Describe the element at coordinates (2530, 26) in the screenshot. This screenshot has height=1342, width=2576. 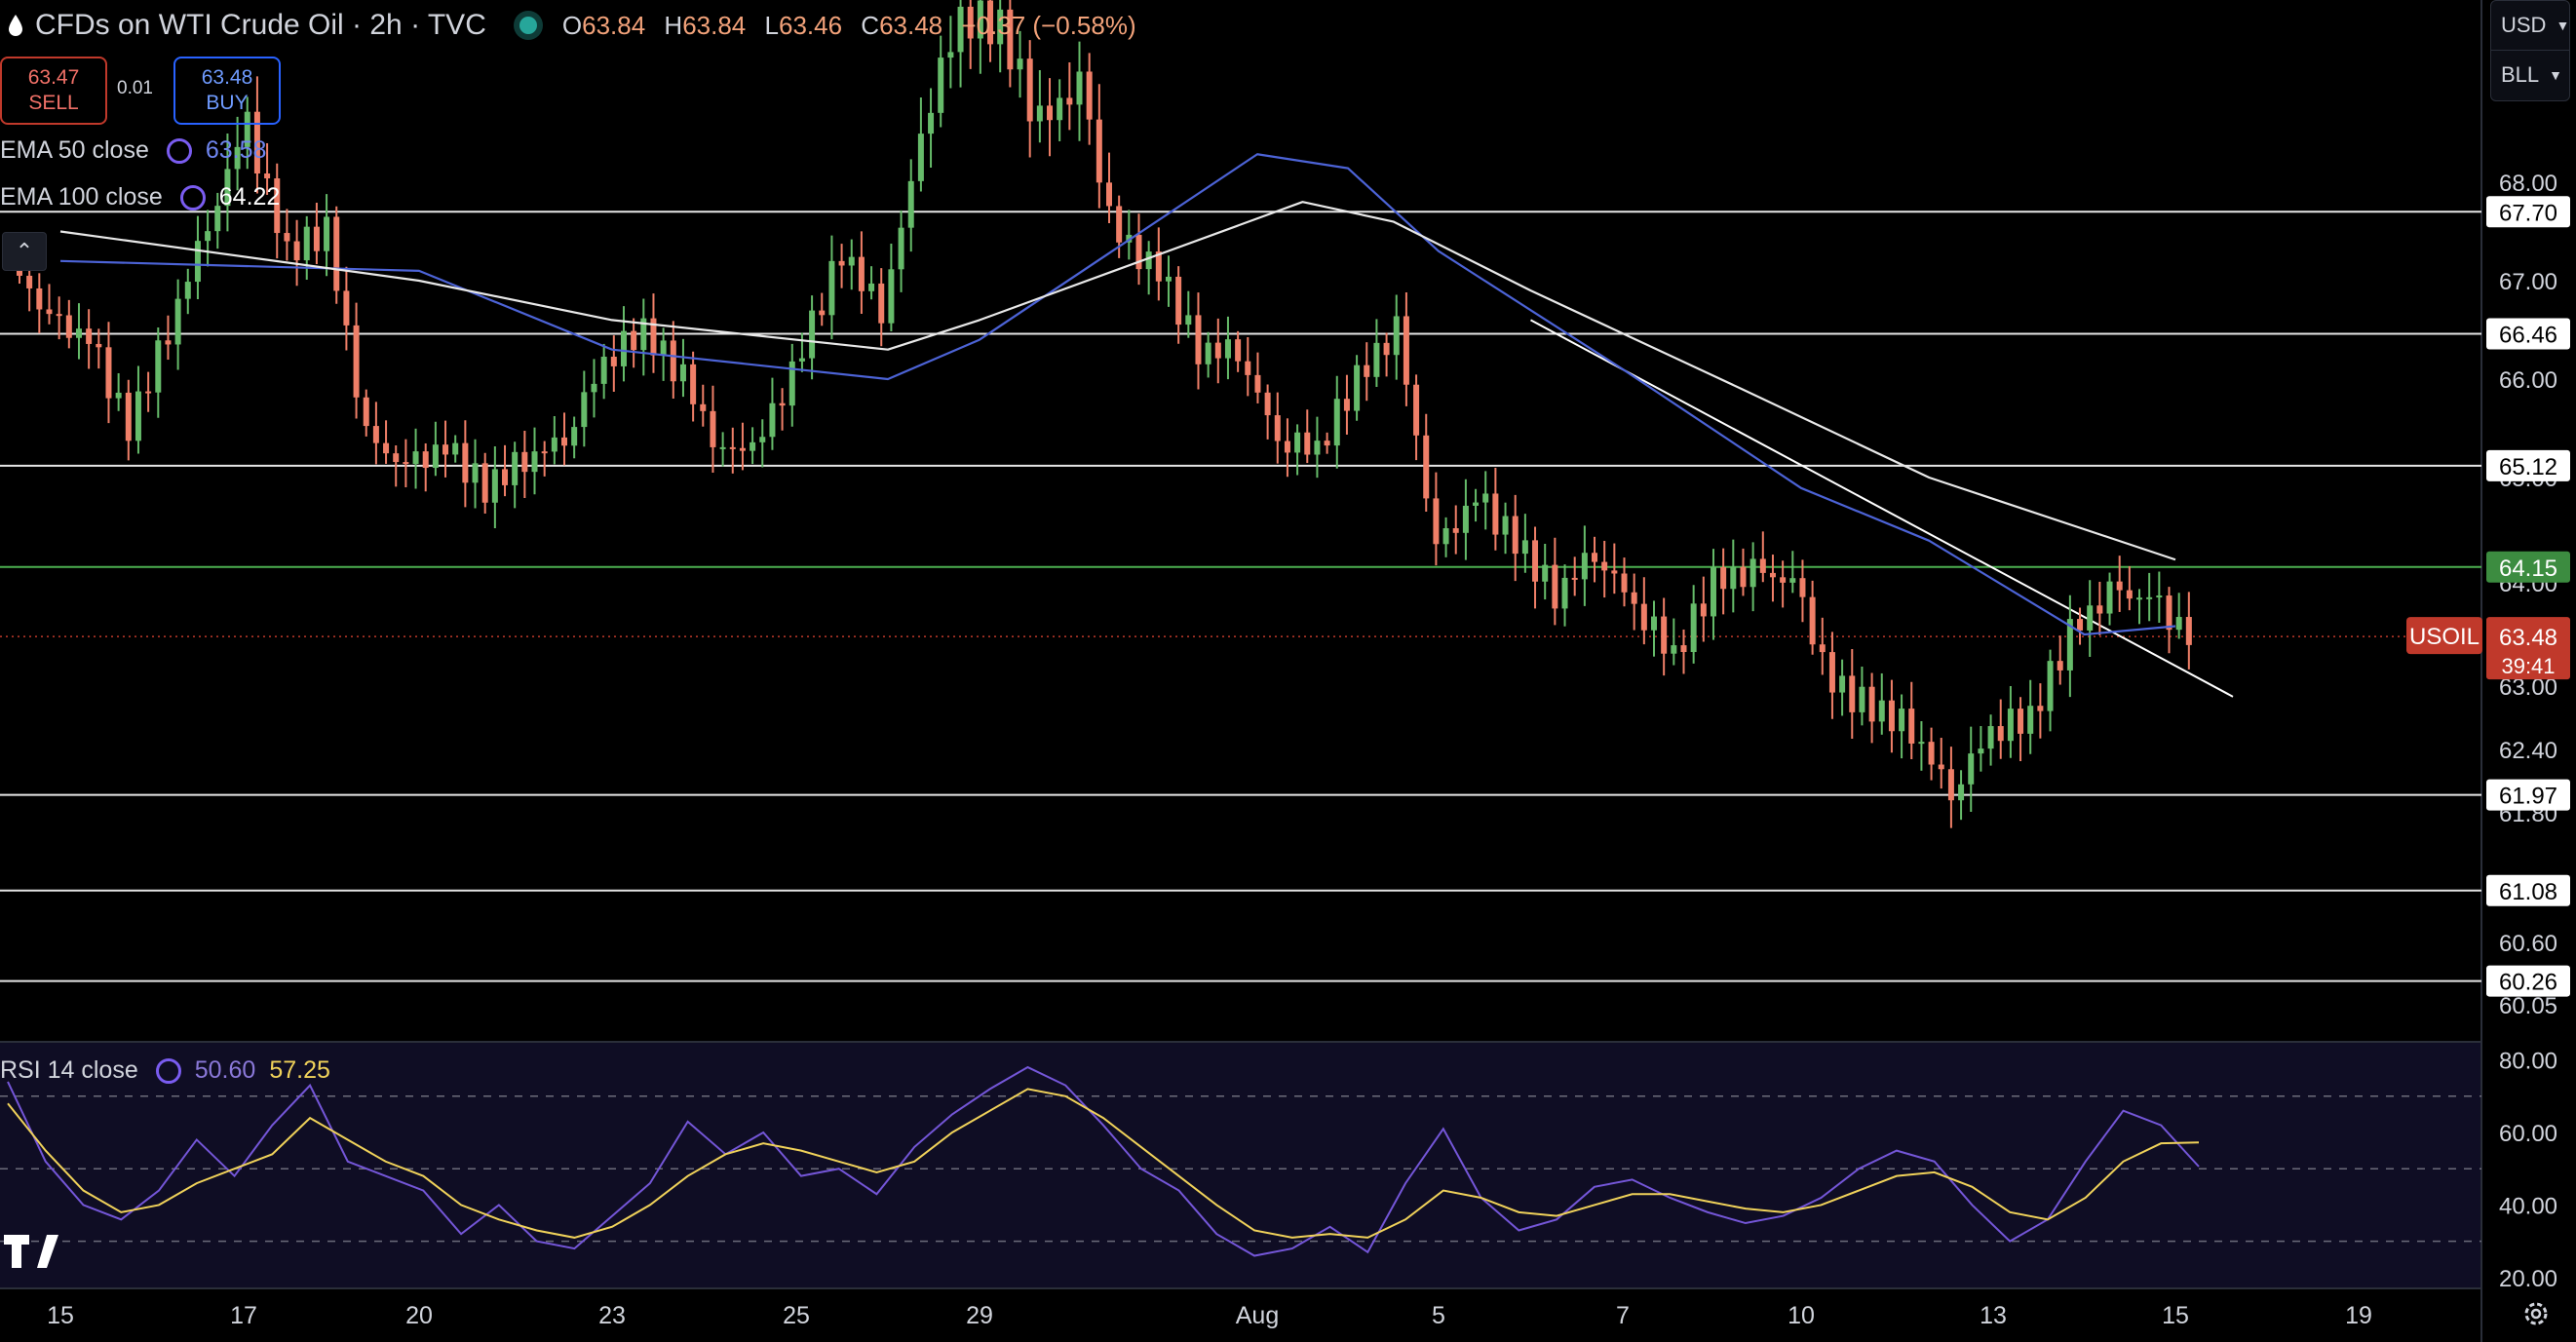
I see `currency-select: USD ▼` at that location.